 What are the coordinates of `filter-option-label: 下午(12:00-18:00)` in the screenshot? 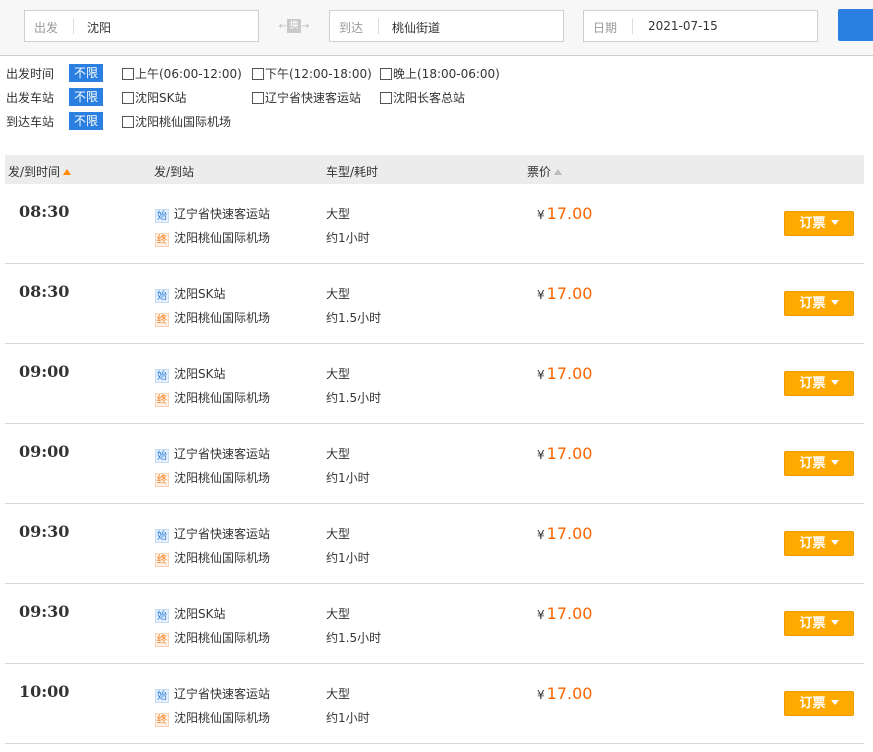 It's located at (318, 74).